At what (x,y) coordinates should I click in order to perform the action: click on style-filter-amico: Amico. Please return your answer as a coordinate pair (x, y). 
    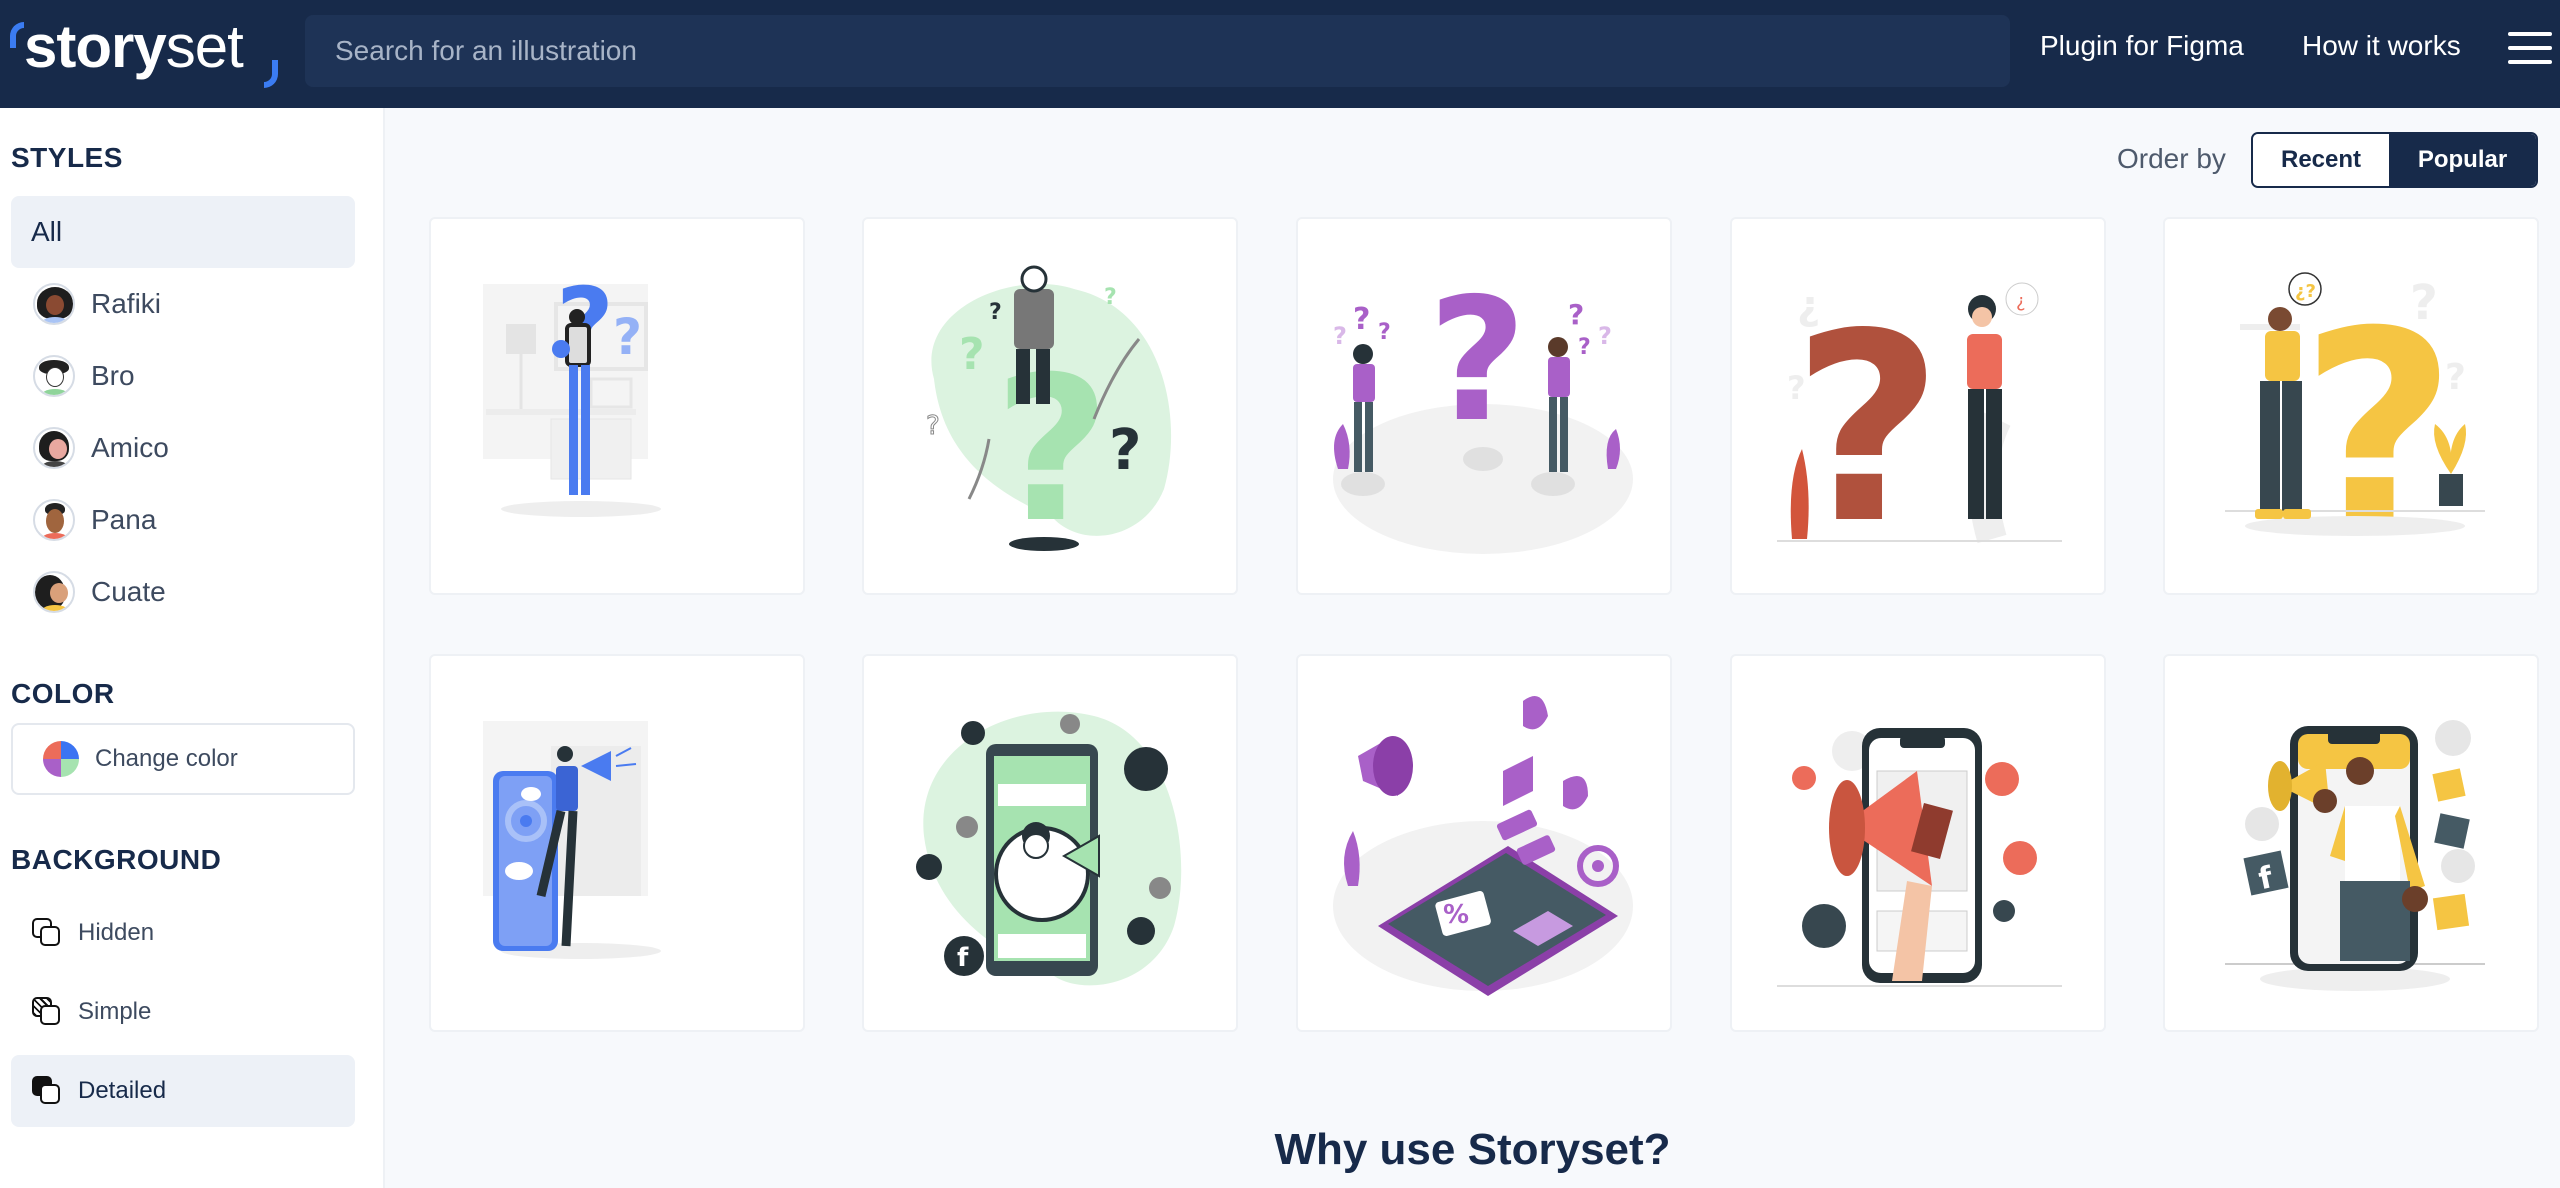
    Looking at the image, I should click on (183, 448).